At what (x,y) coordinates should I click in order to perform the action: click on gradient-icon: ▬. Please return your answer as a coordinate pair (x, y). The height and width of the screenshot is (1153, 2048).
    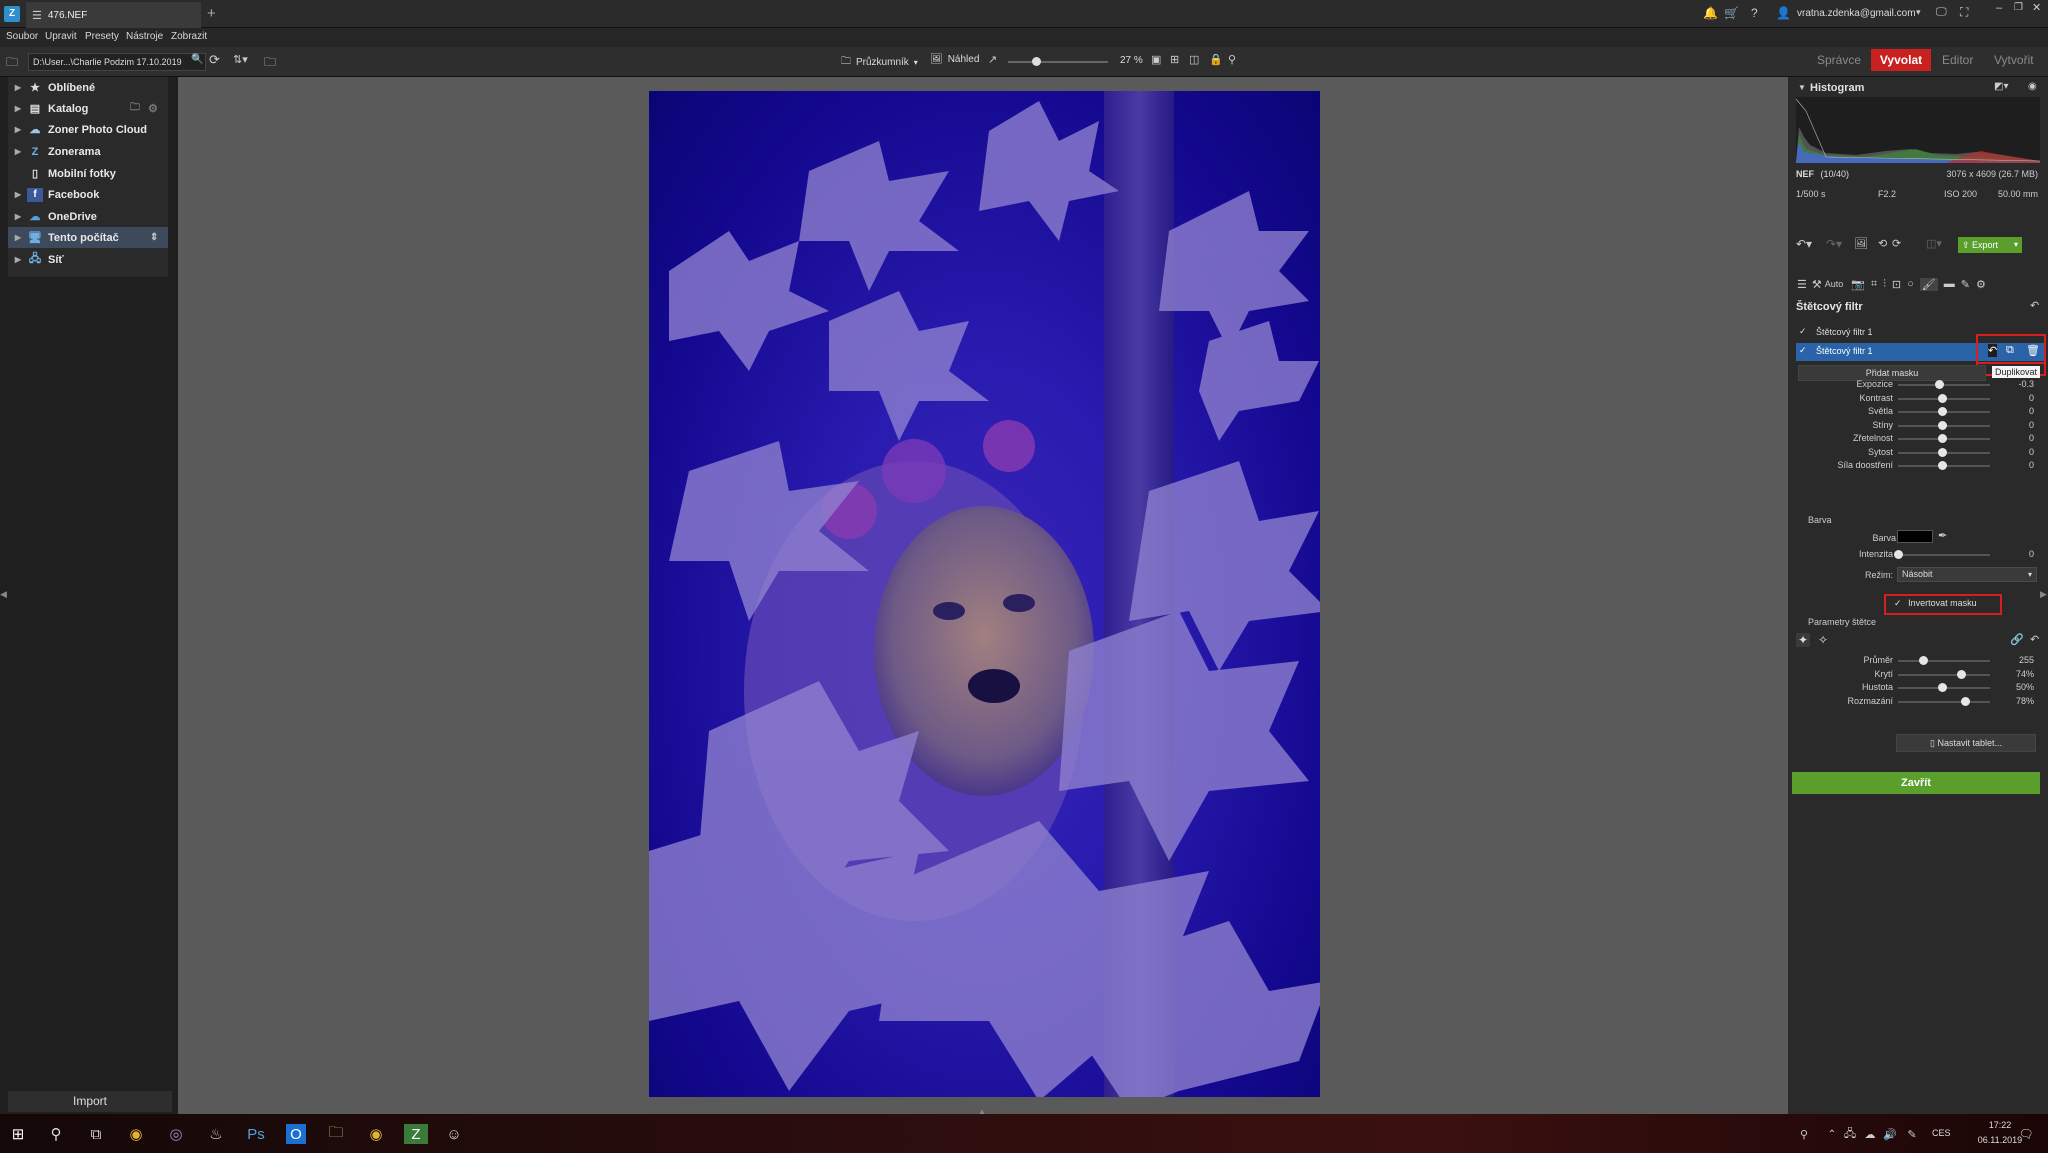
    Looking at the image, I should click on (1949, 284).